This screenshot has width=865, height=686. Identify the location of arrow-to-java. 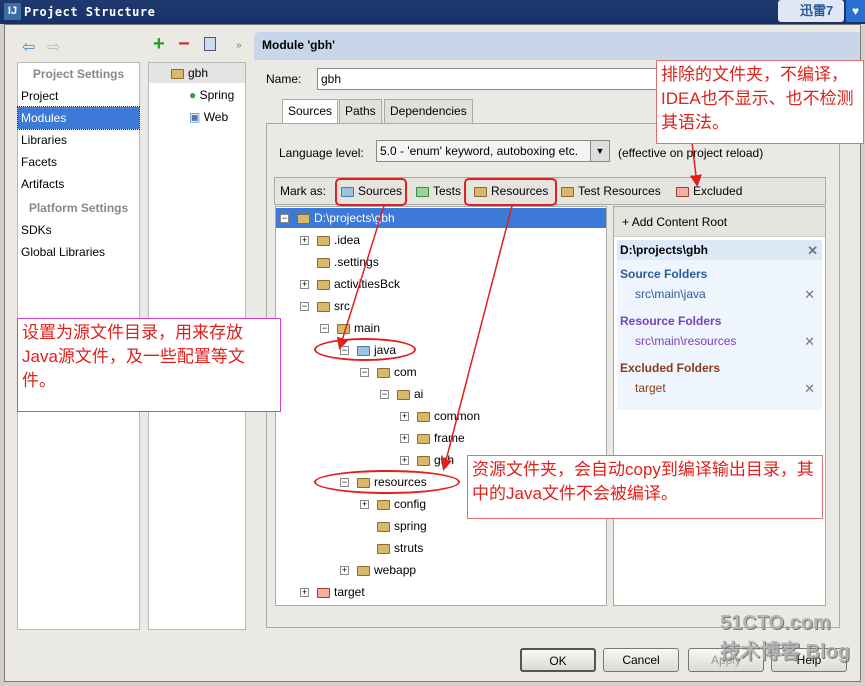
(360, 277).